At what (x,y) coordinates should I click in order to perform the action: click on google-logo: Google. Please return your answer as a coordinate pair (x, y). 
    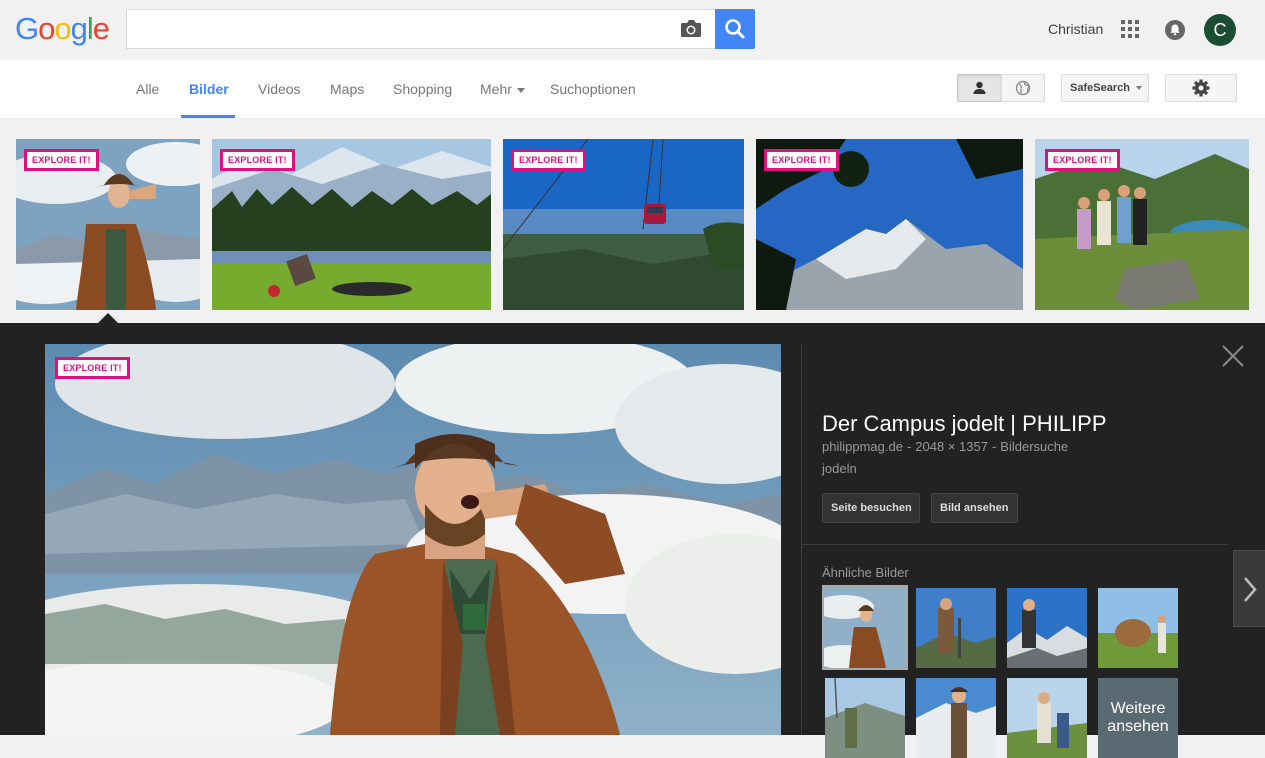
    Looking at the image, I should click on (62, 29).